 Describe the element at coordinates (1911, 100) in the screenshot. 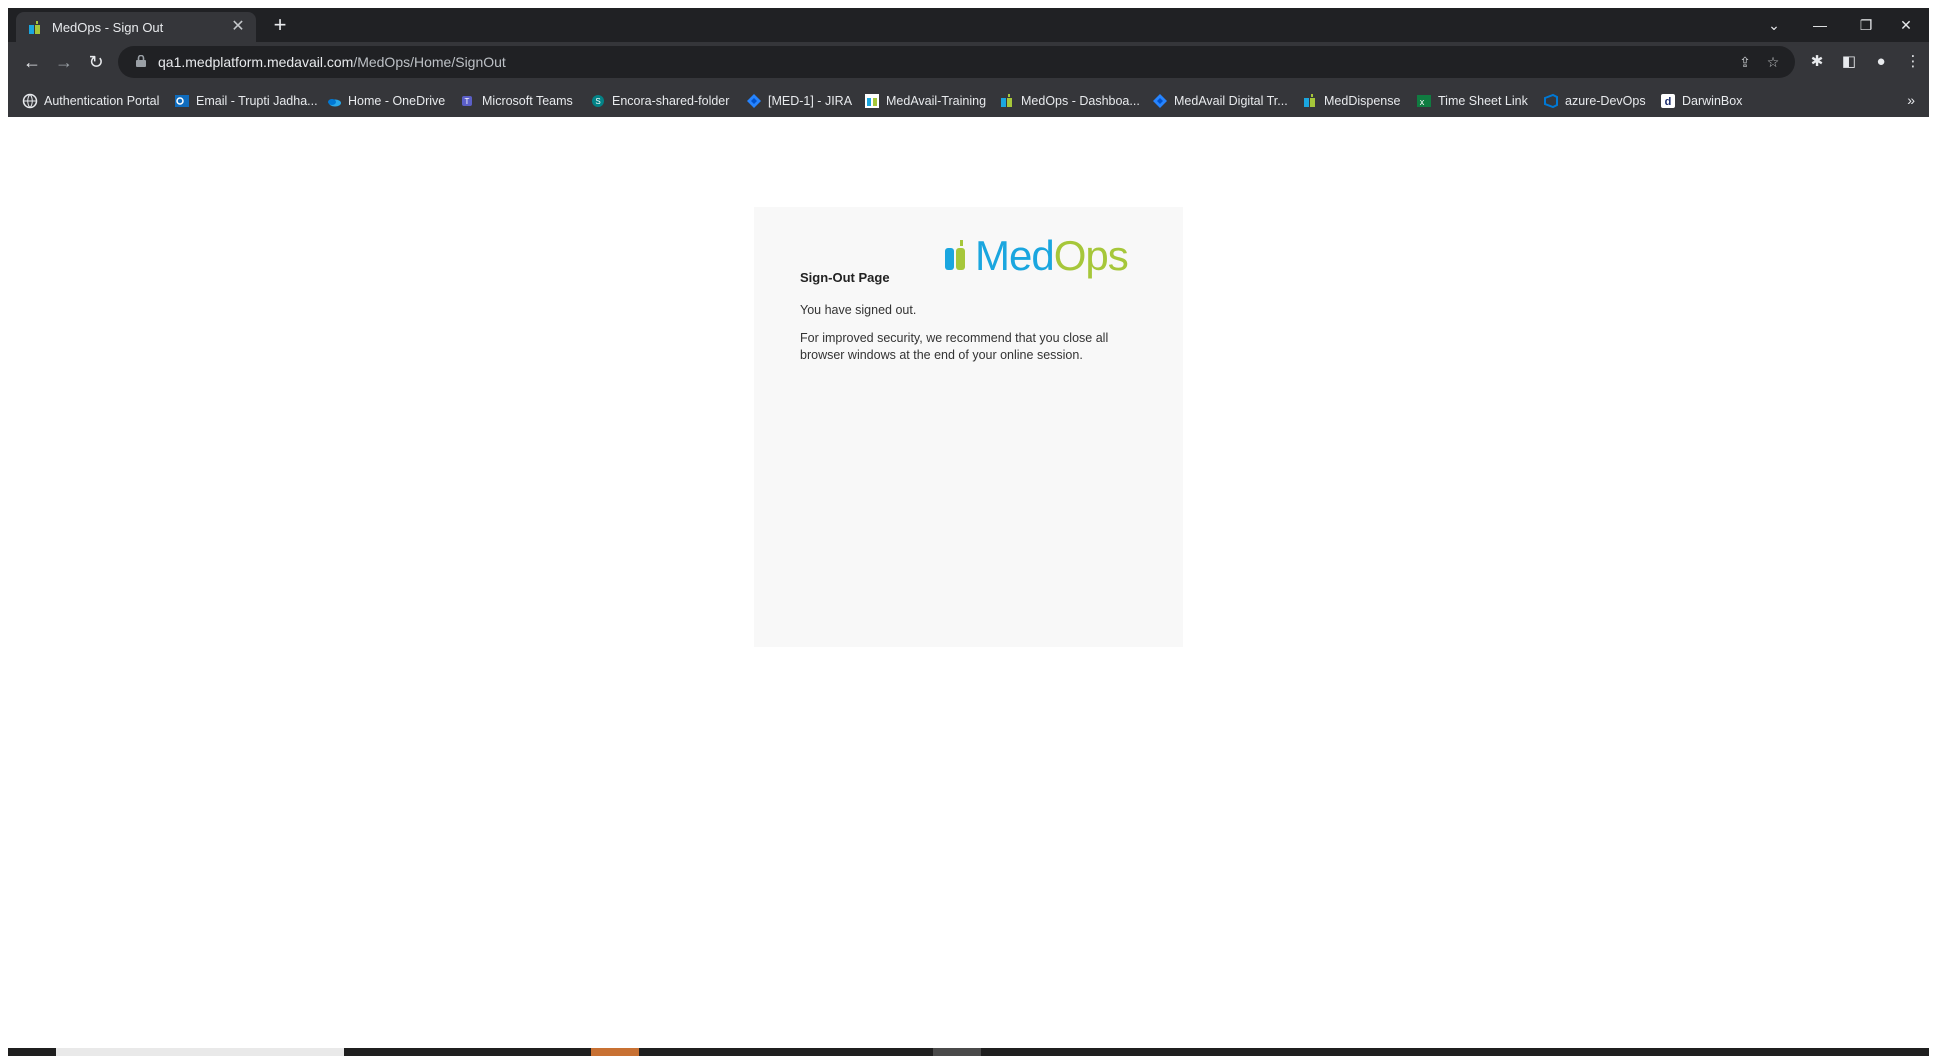

I see `bookmarks-overflow-icon: »` at that location.